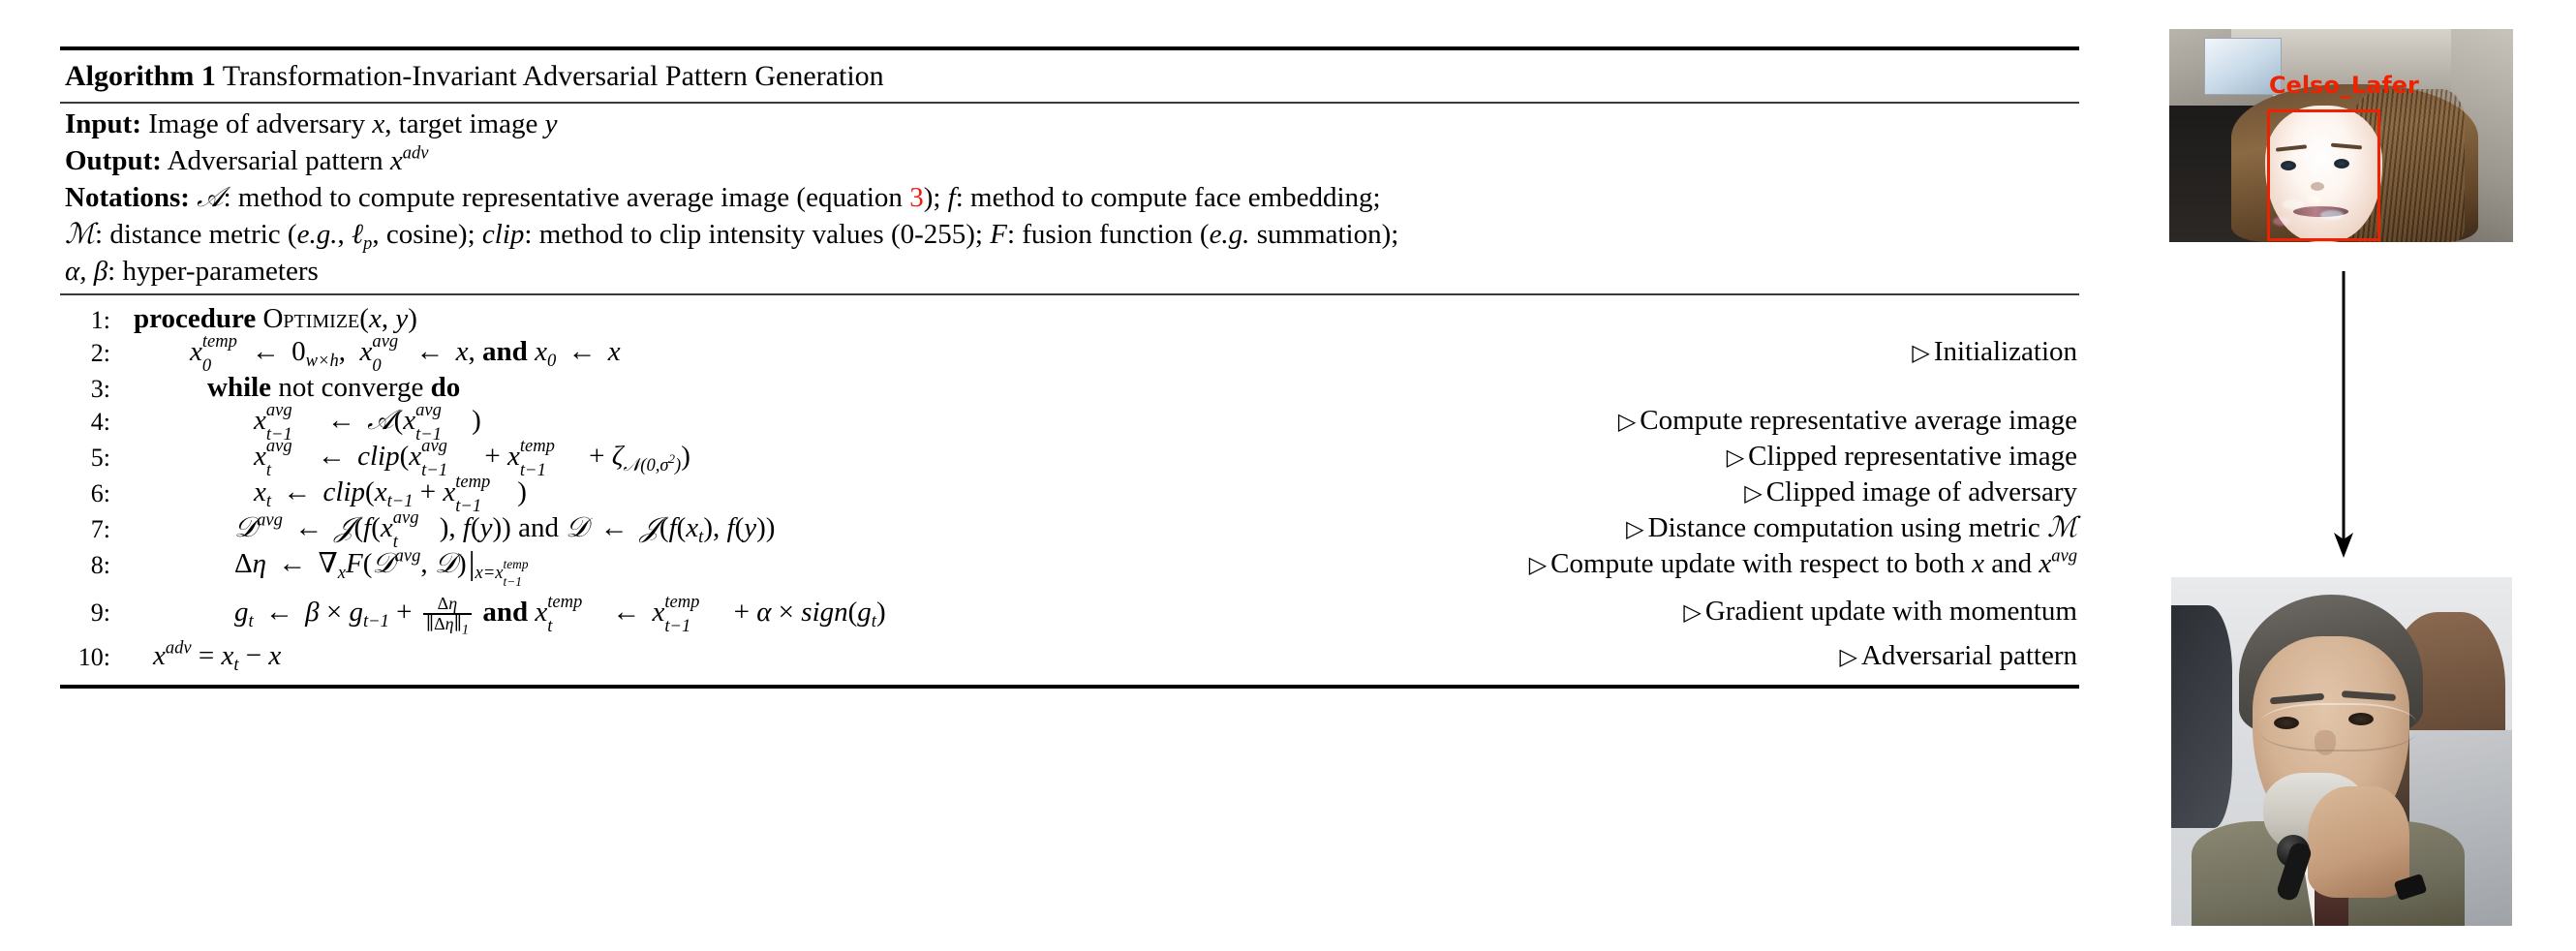 This screenshot has width=2576, height=951. I want to click on figure-column: Celso_Lafer, so click(2343, 479).